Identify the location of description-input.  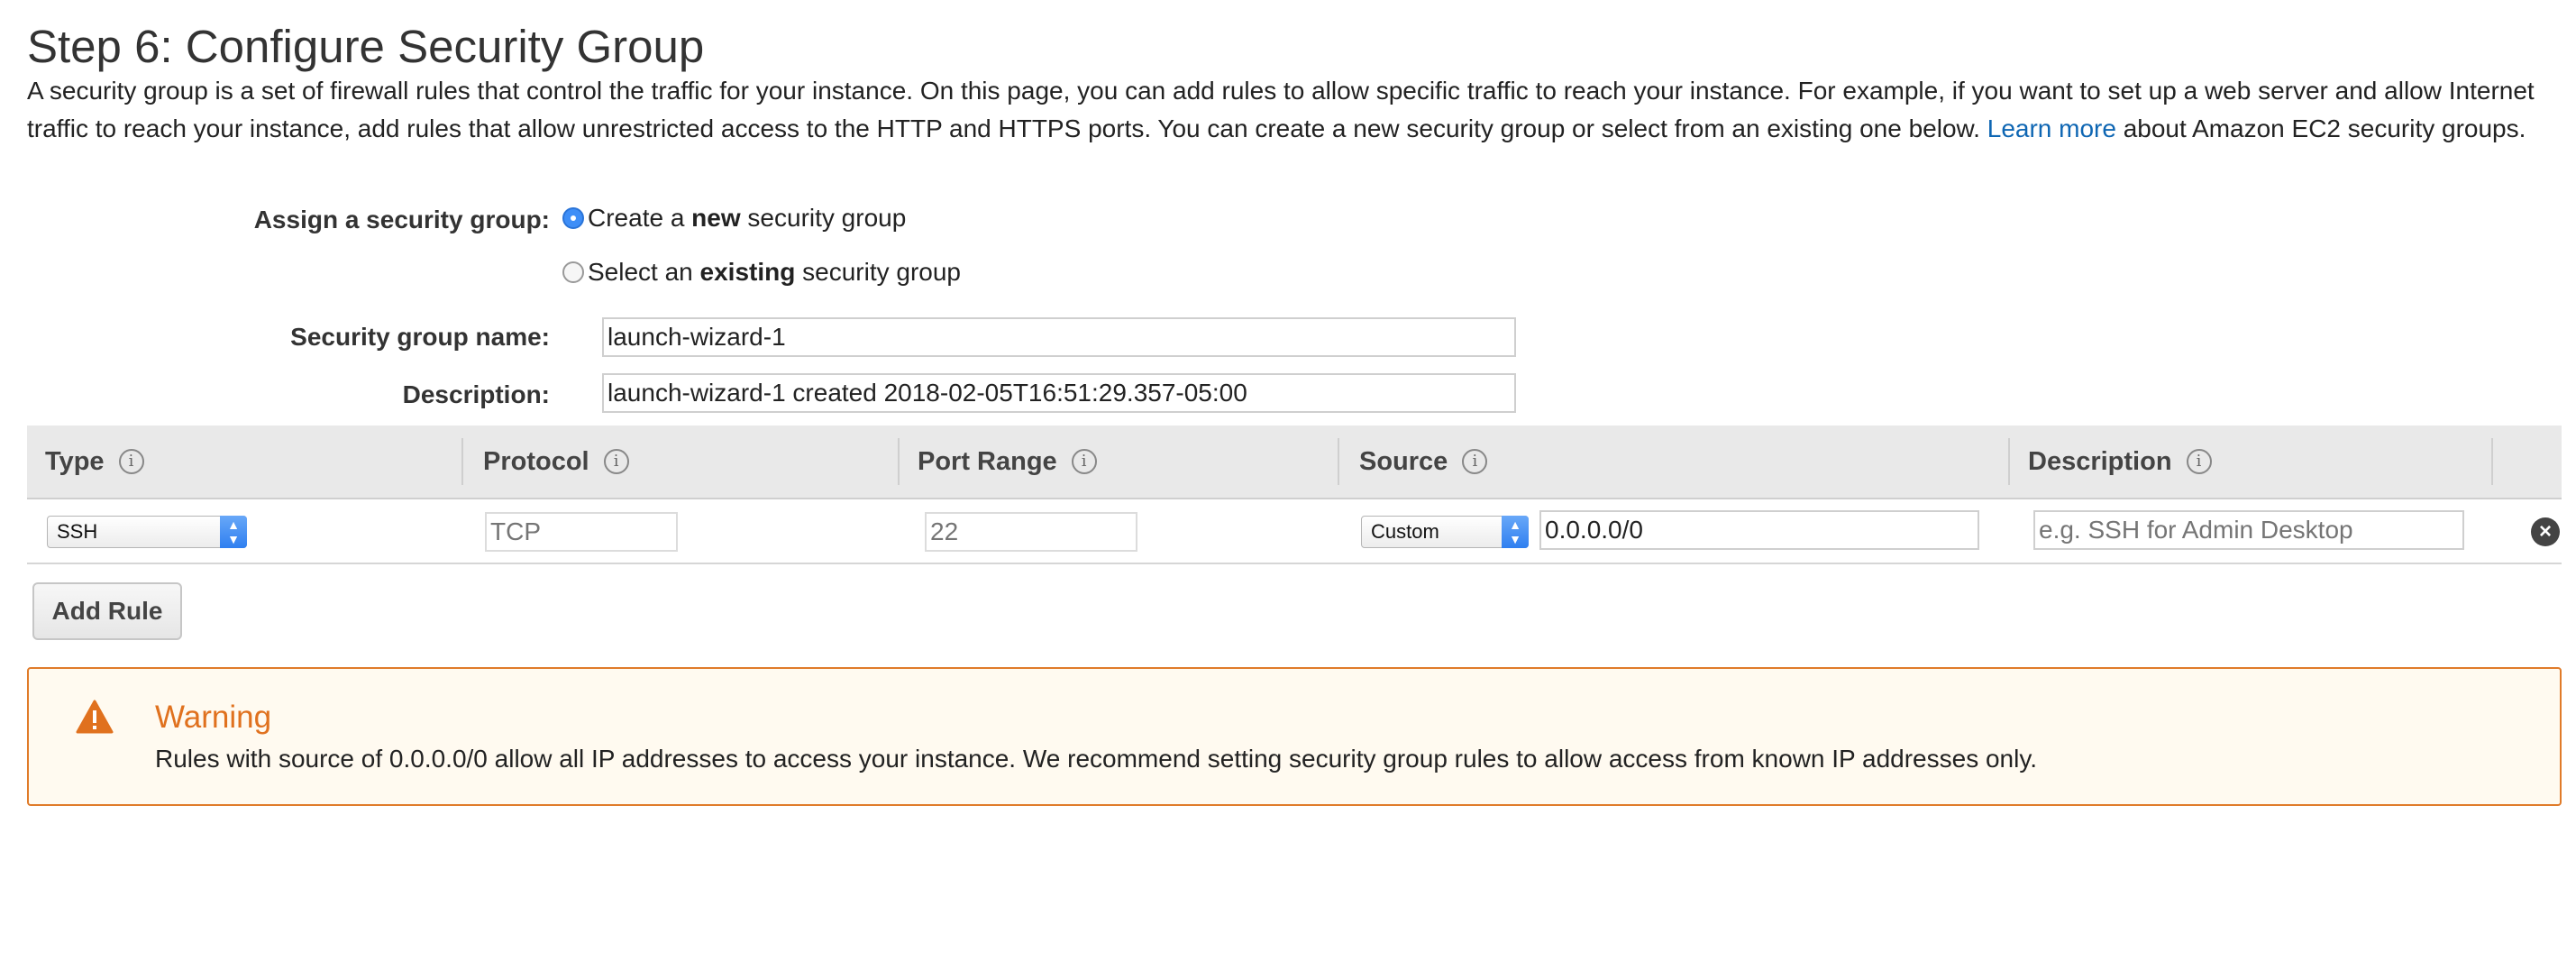
(1059, 393).